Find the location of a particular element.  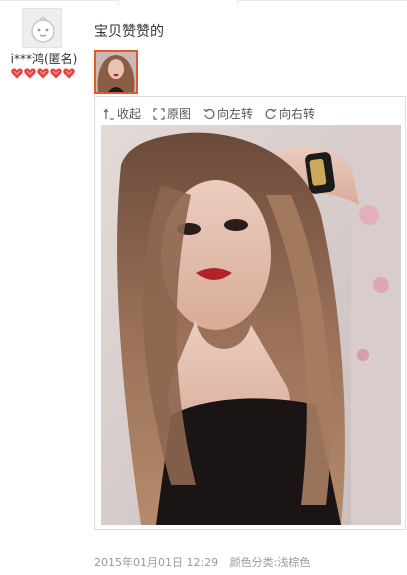

viewer-toolbar: 收起 原图 向左转 向右转 is located at coordinates (209, 113).